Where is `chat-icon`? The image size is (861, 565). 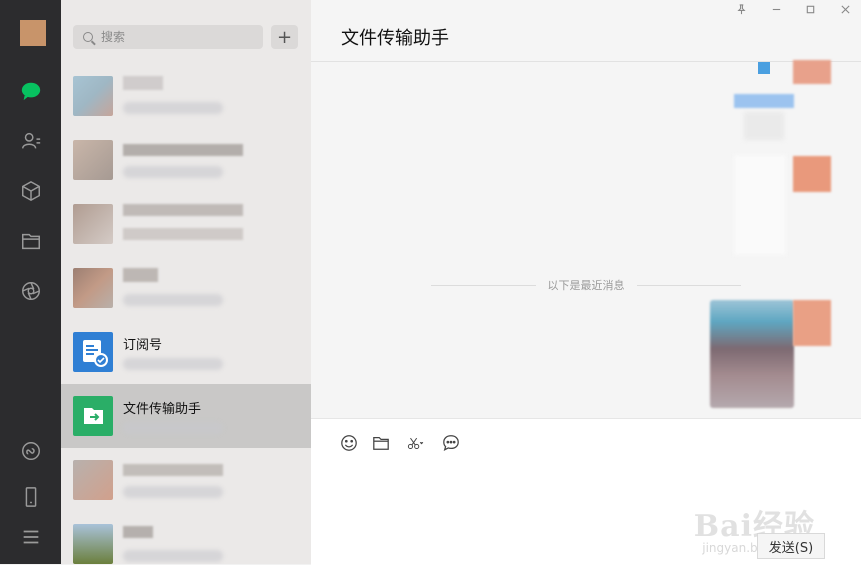
chat-icon is located at coordinates (31, 91).